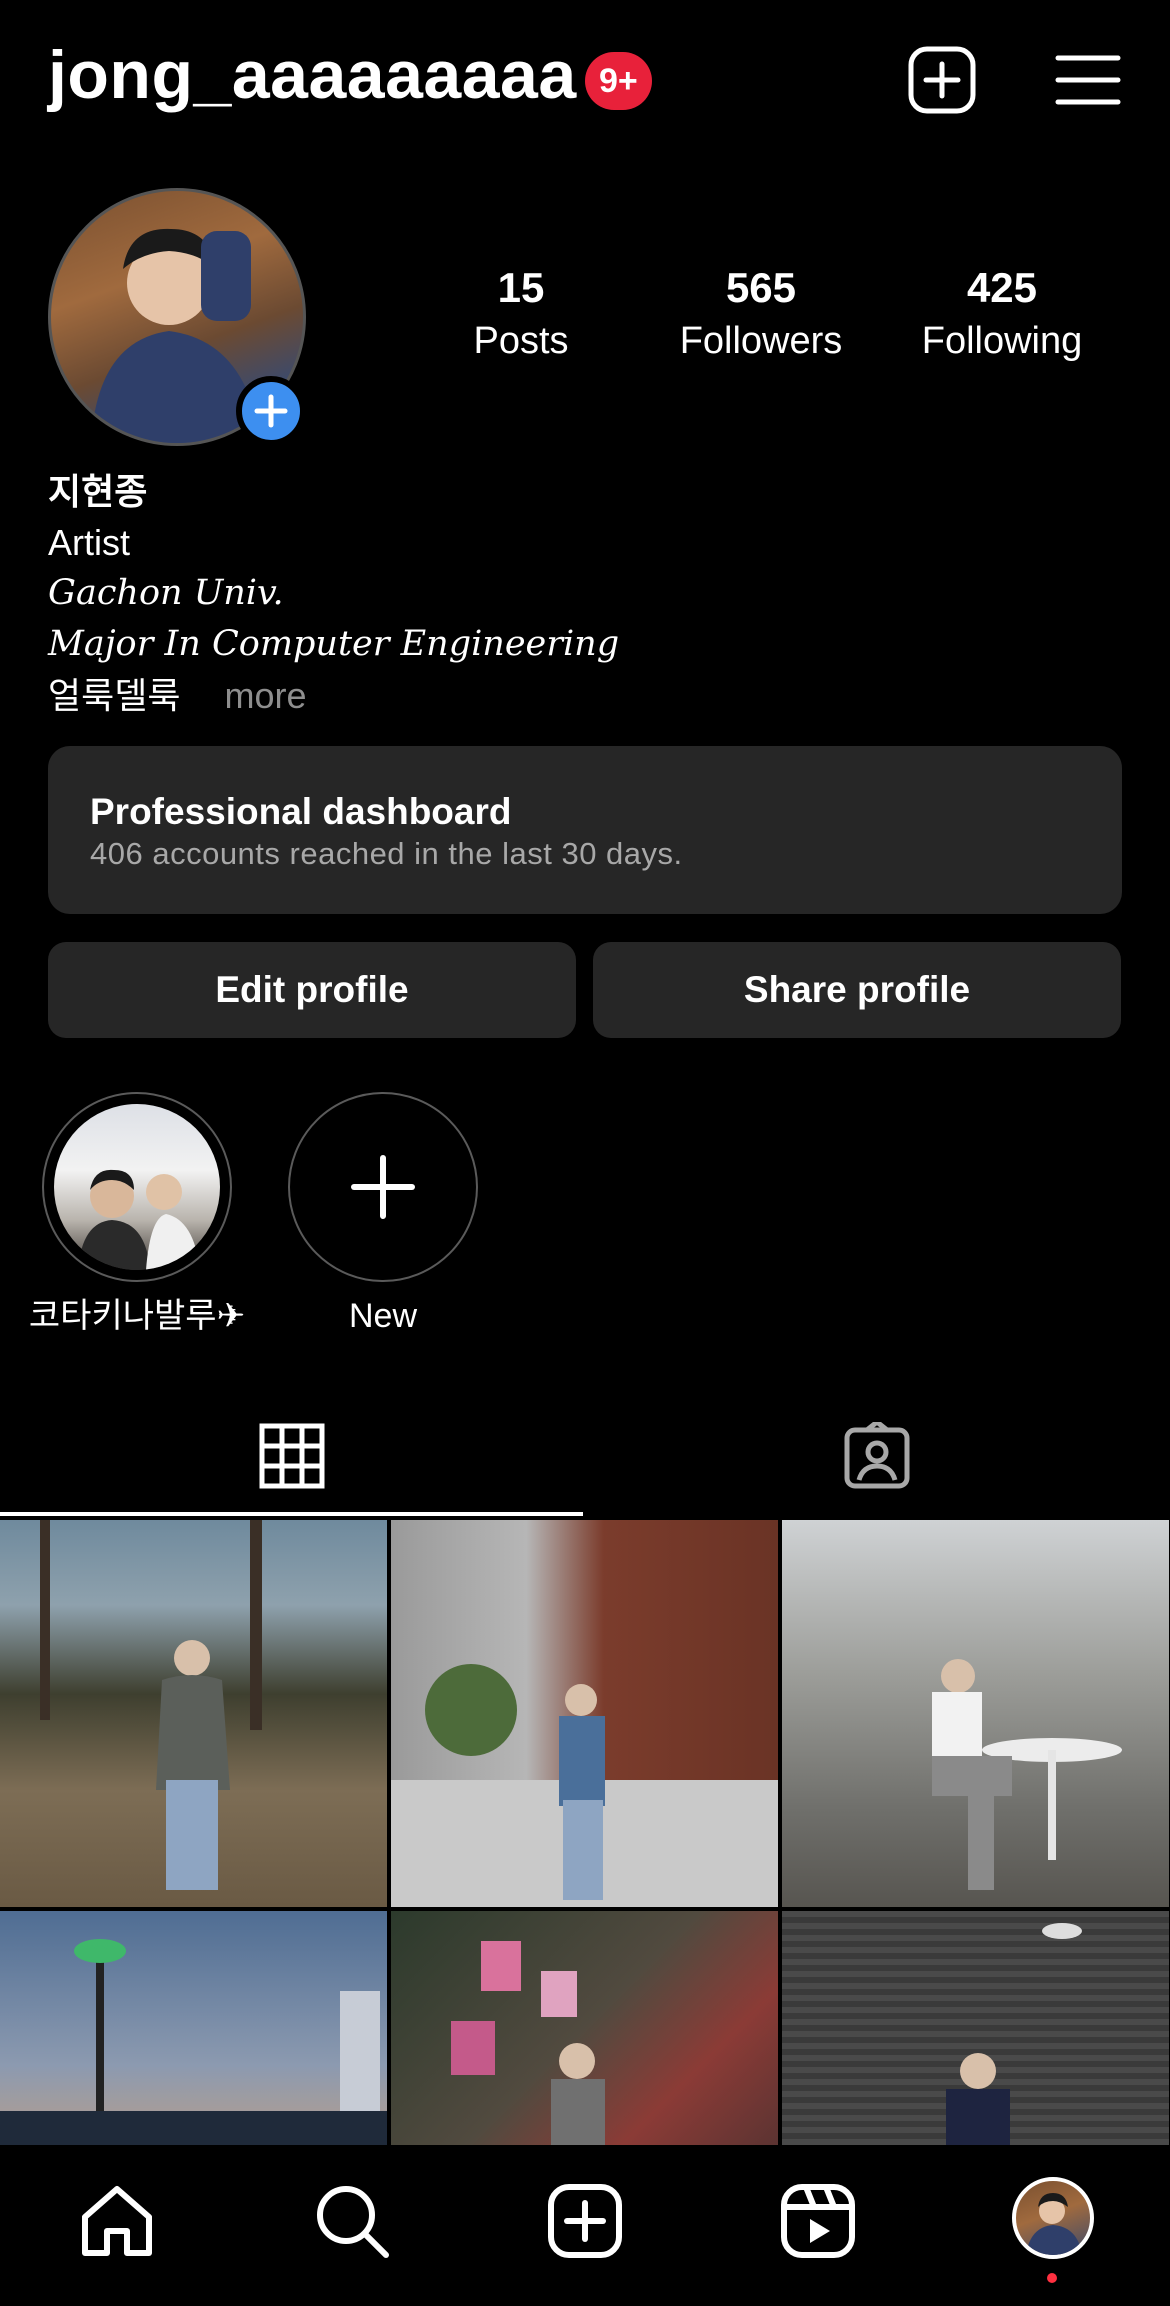  I want to click on followers-count: 565, so click(761, 287).